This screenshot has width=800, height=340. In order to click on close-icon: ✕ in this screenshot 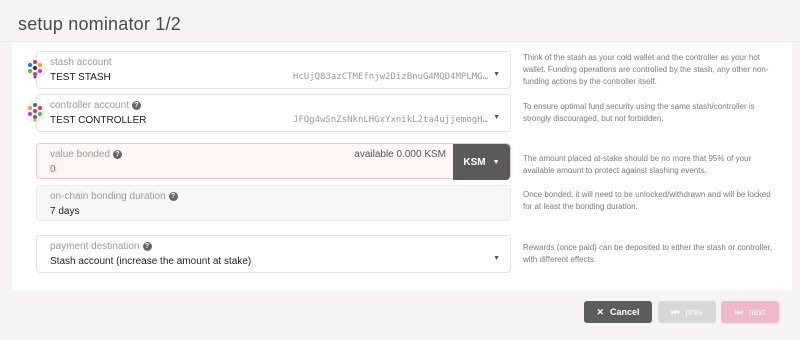, I will do `click(600, 311)`.